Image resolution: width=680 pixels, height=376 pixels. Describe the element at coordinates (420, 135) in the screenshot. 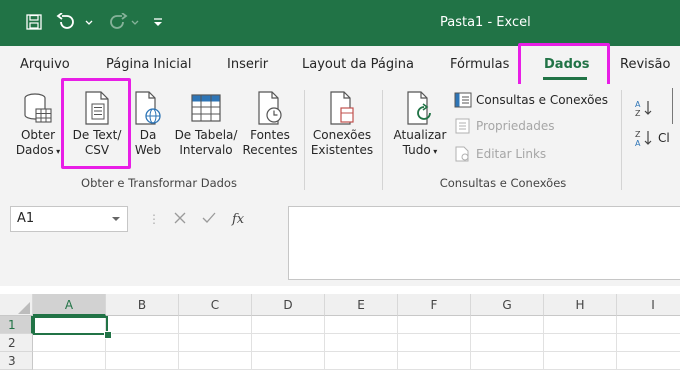

I see `atualizar-line1: Atualizar` at that location.